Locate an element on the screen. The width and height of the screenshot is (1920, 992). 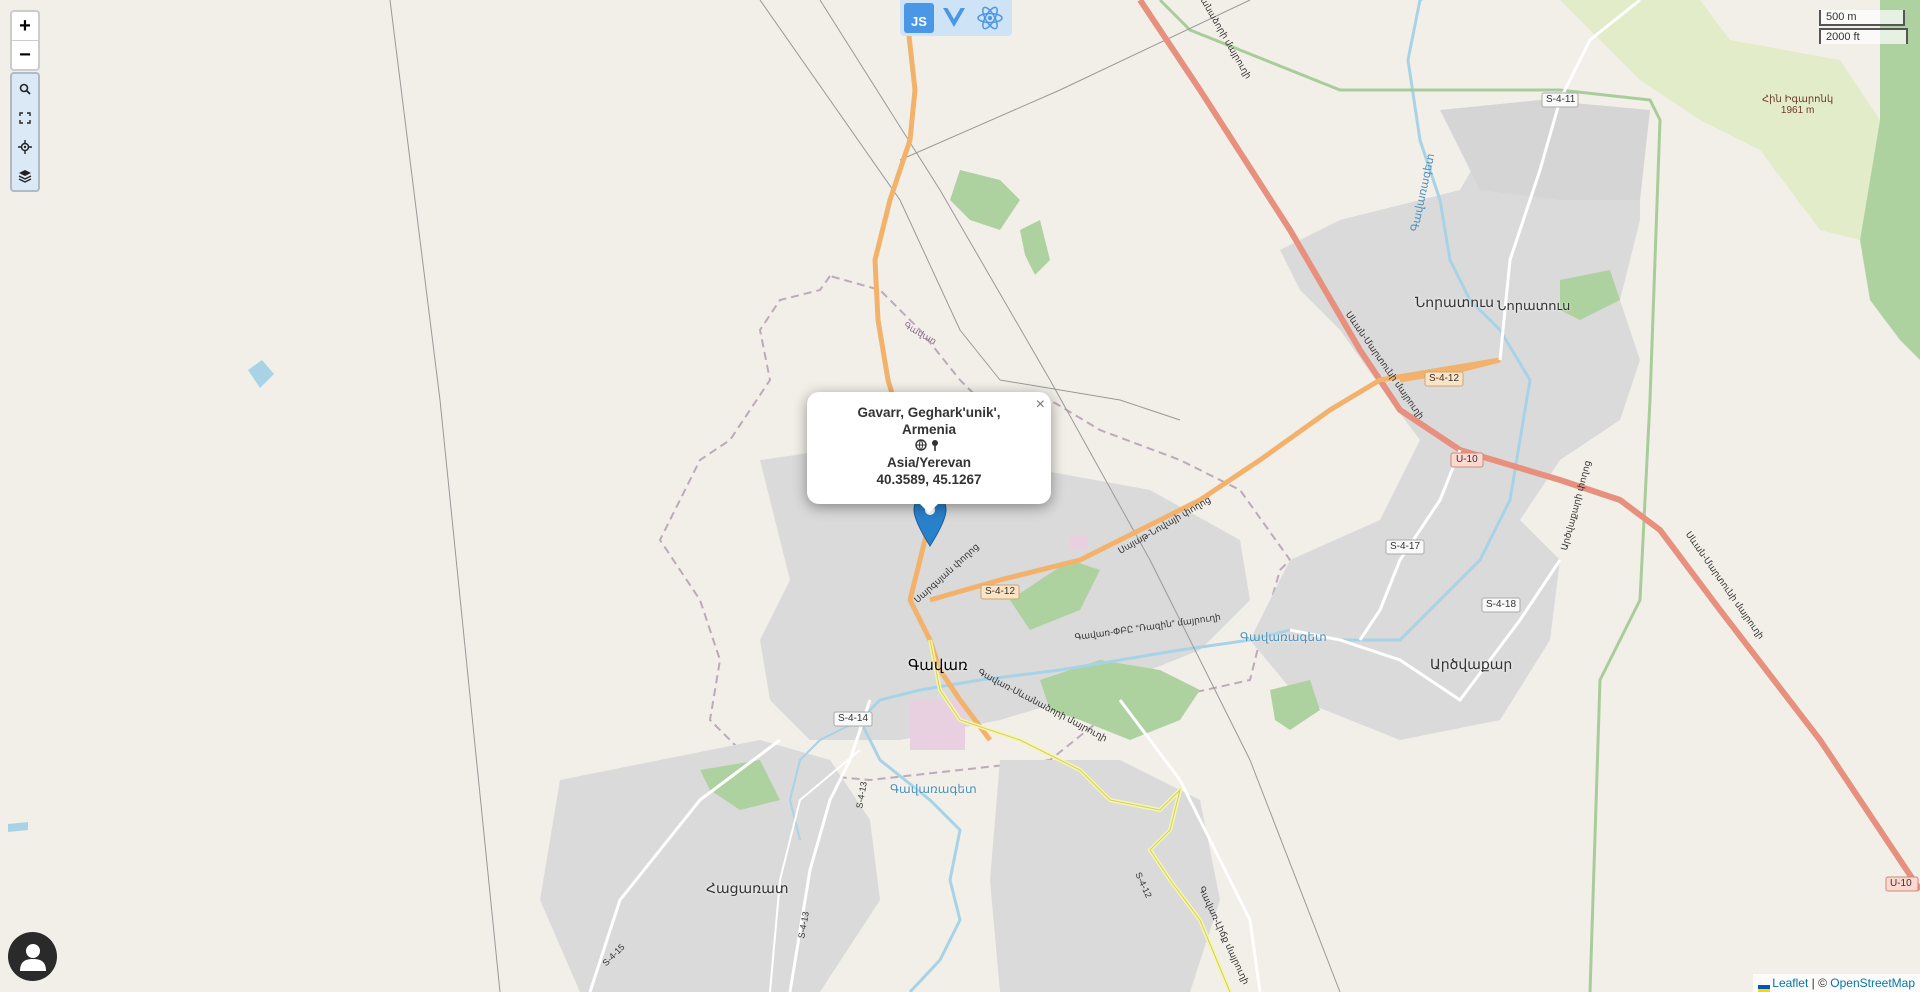
road-shield-s412-2: S-4-12 is located at coordinates (1000, 591).